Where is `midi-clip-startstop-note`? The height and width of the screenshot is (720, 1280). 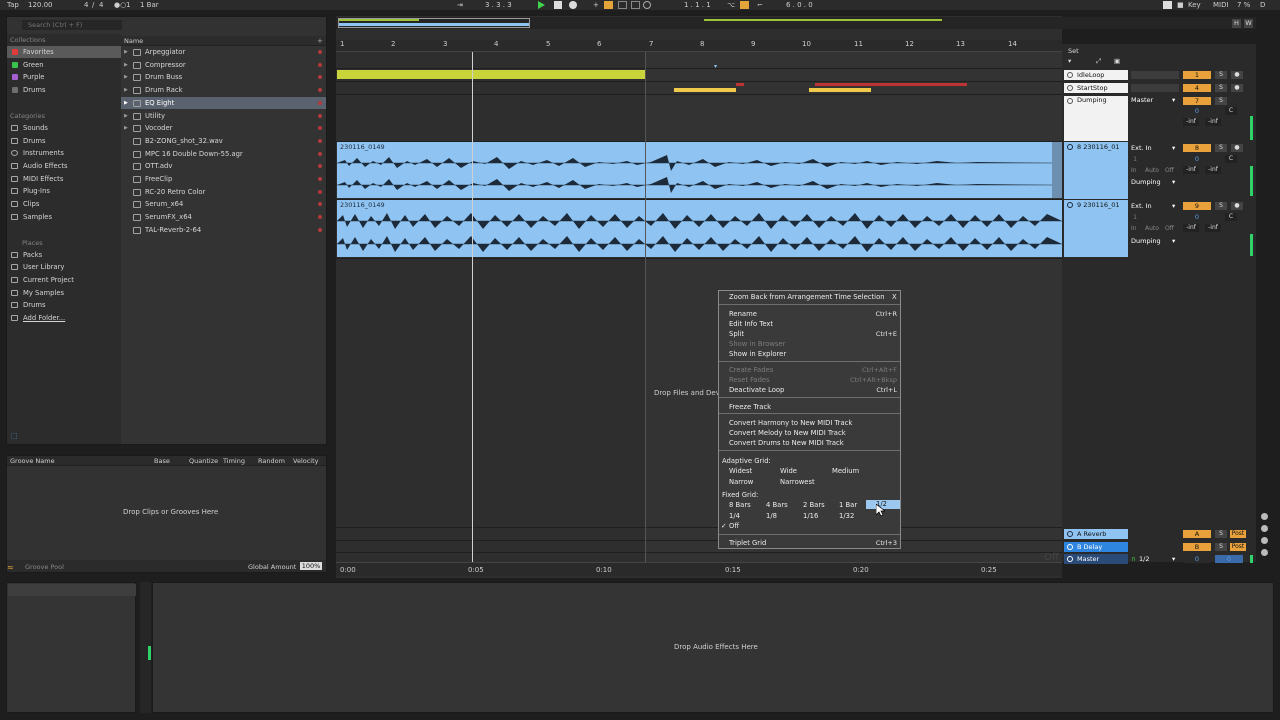
midi-clip-startstop-note is located at coordinates (891, 84).